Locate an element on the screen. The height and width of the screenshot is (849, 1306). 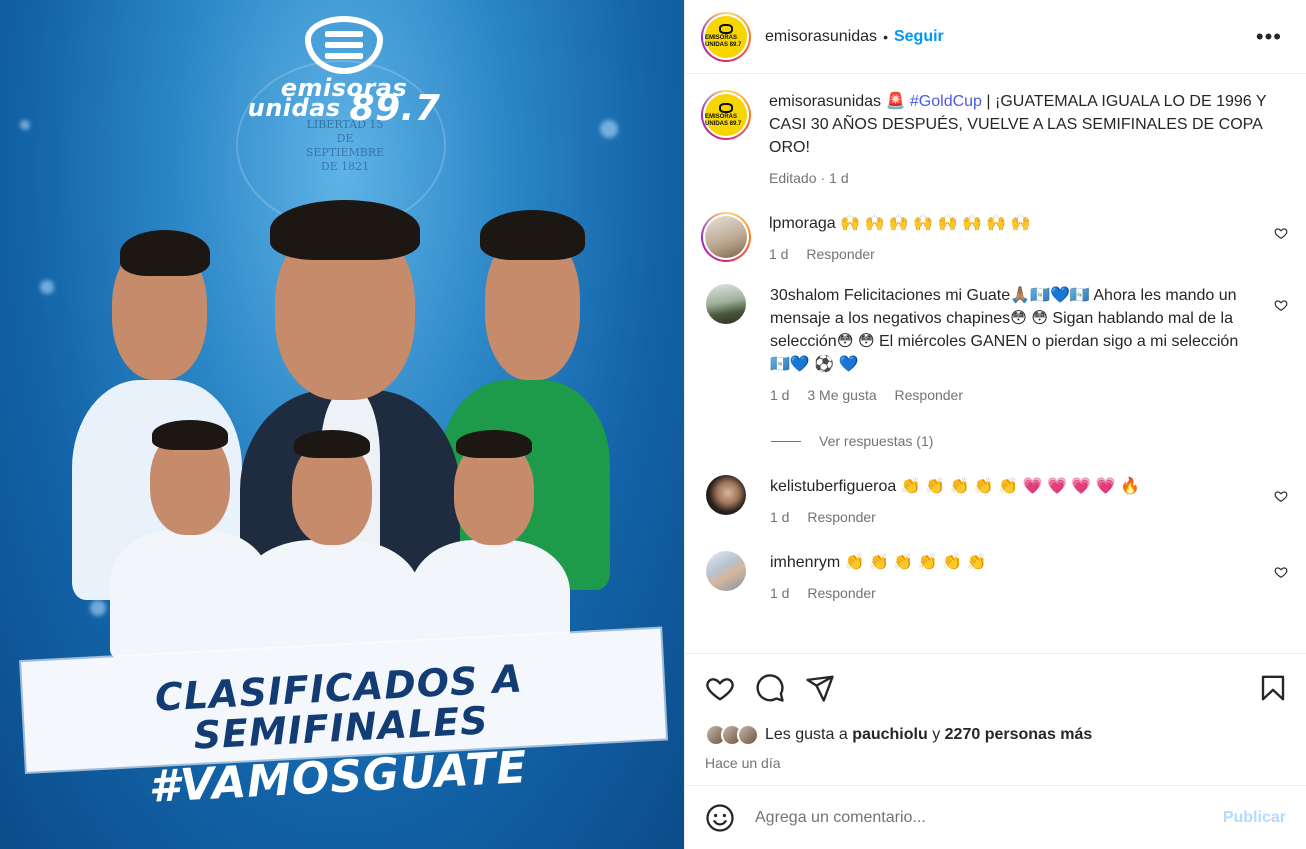
brand-line2: unidas is located at coordinates (294, 108).